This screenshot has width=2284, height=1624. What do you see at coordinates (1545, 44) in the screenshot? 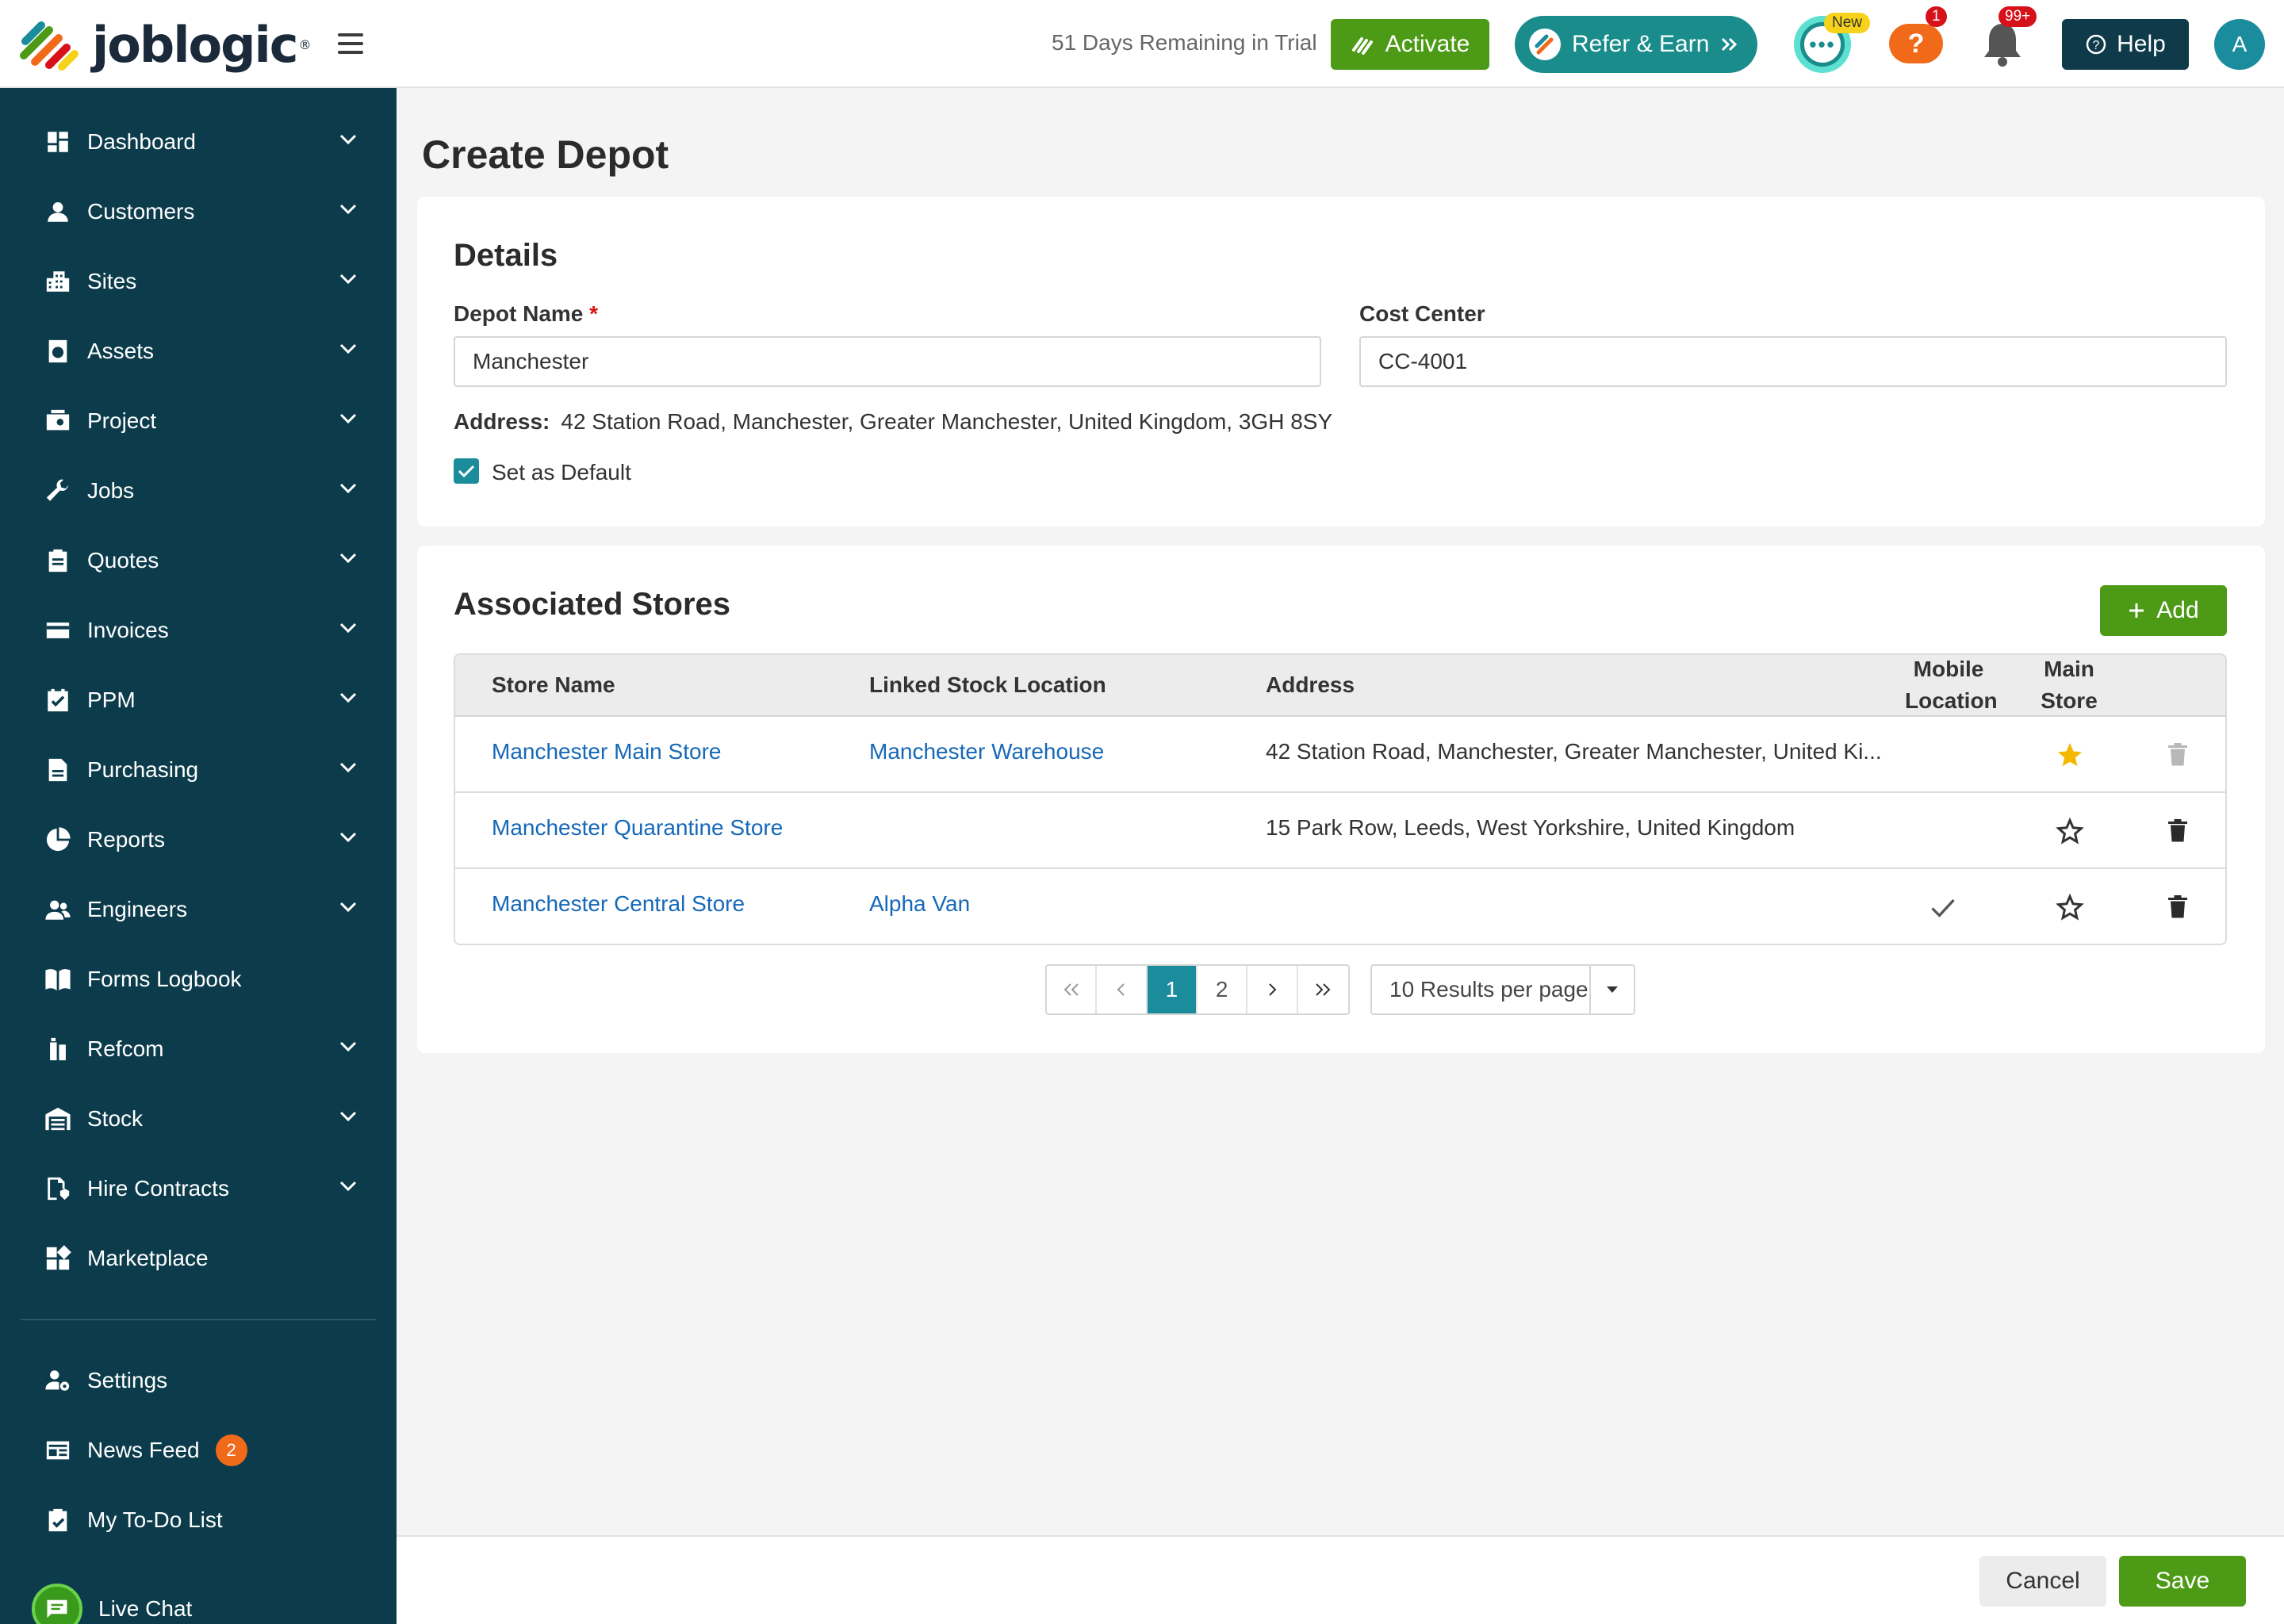
I see `refer-logo-icon` at bounding box center [1545, 44].